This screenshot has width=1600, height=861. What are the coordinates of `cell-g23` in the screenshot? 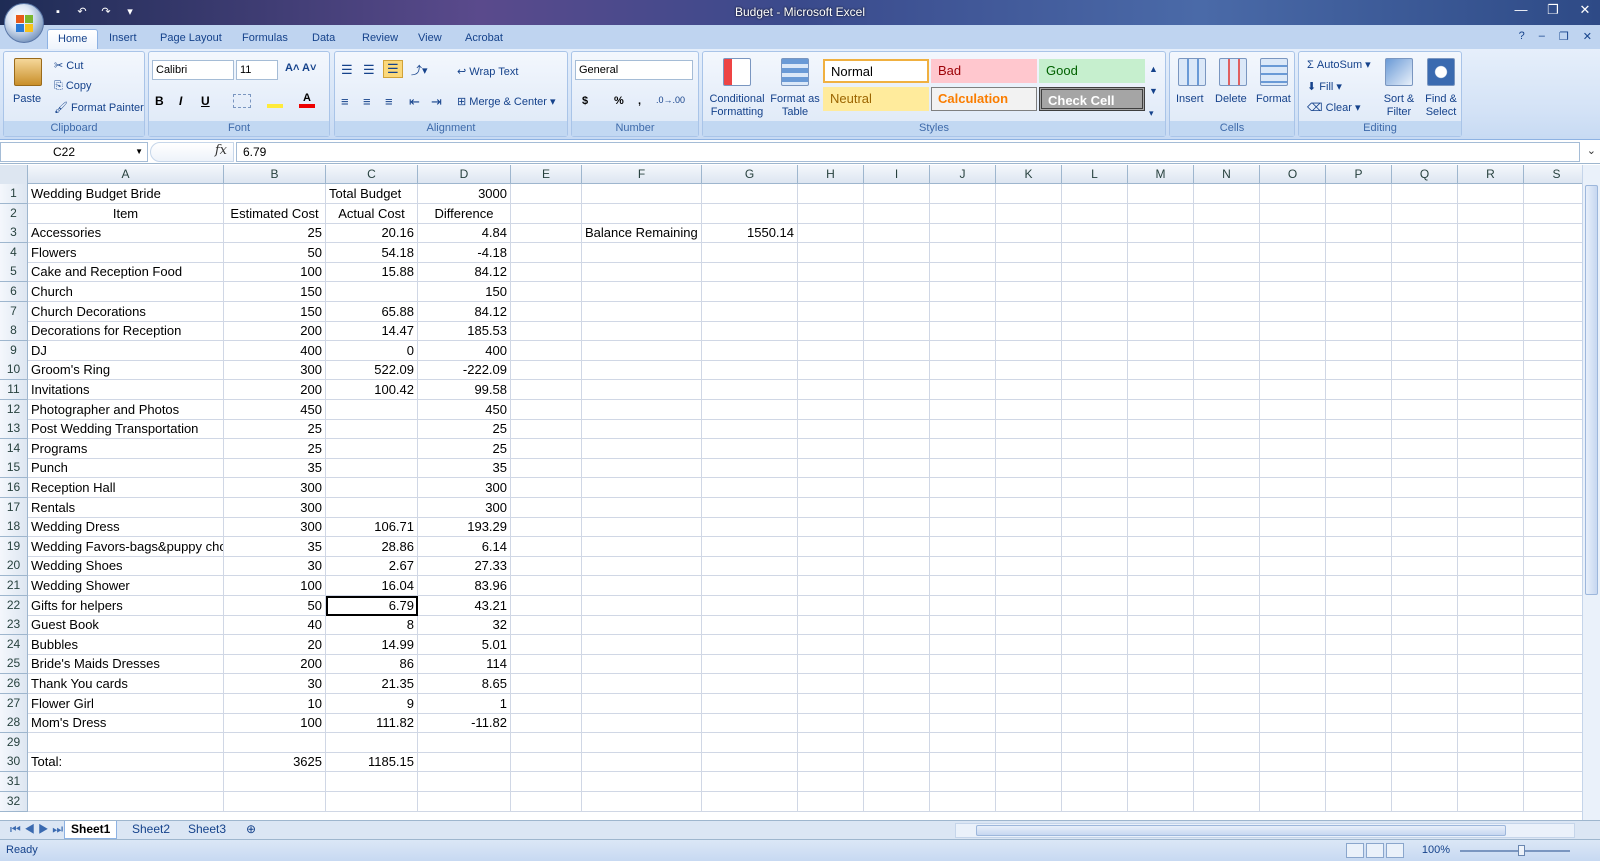 It's located at (750, 625).